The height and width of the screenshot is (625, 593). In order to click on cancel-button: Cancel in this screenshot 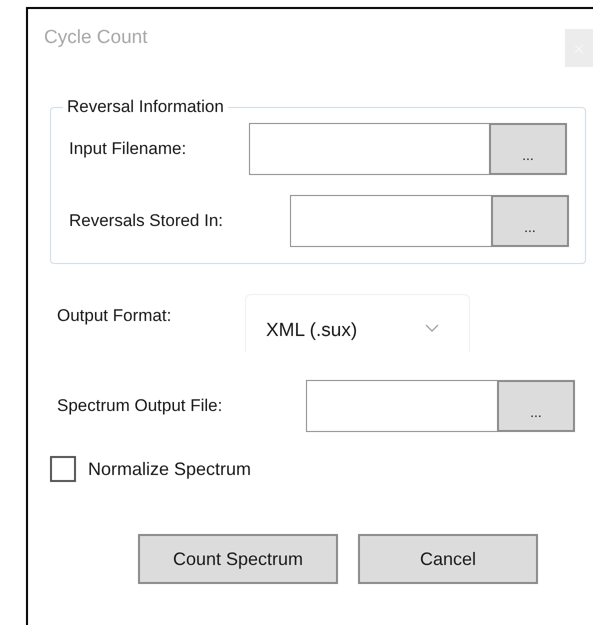, I will do `click(448, 559)`.